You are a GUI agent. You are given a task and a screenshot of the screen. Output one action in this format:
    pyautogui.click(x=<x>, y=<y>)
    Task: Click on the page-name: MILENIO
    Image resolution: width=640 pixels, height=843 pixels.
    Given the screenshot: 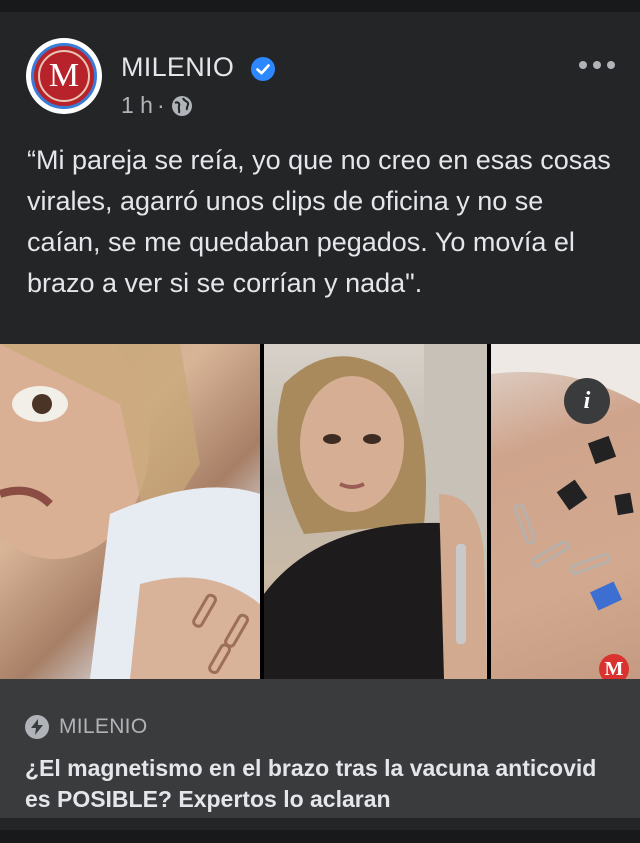 What is the action you would take?
    pyautogui.click(x=177, y=67)
    